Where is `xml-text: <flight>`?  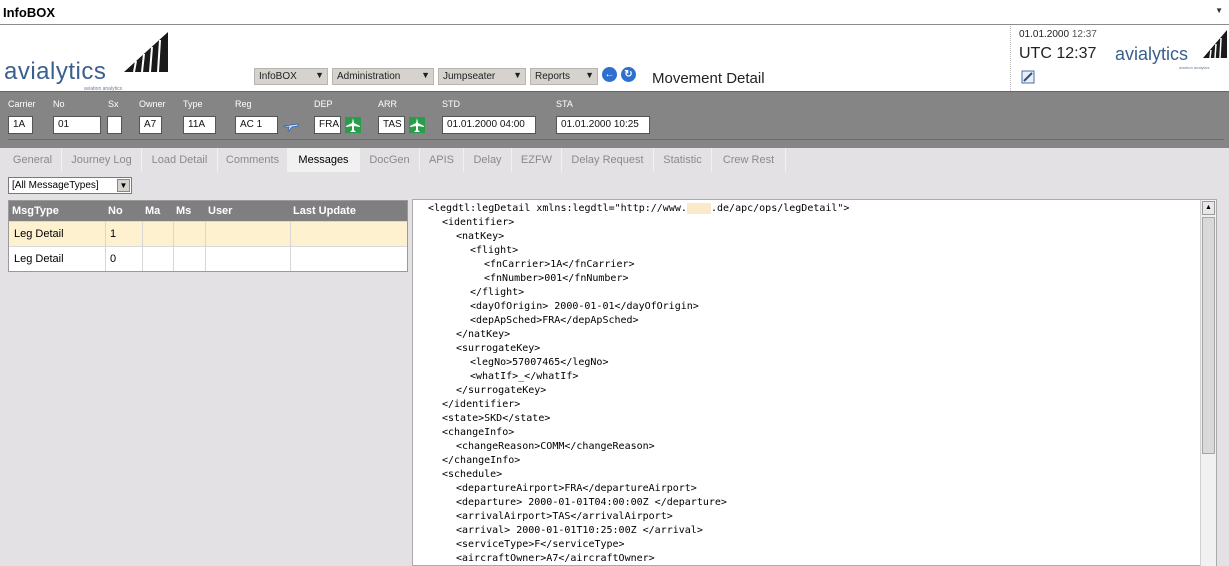 xml-text: <flight> is located at coordinates (494, 250).